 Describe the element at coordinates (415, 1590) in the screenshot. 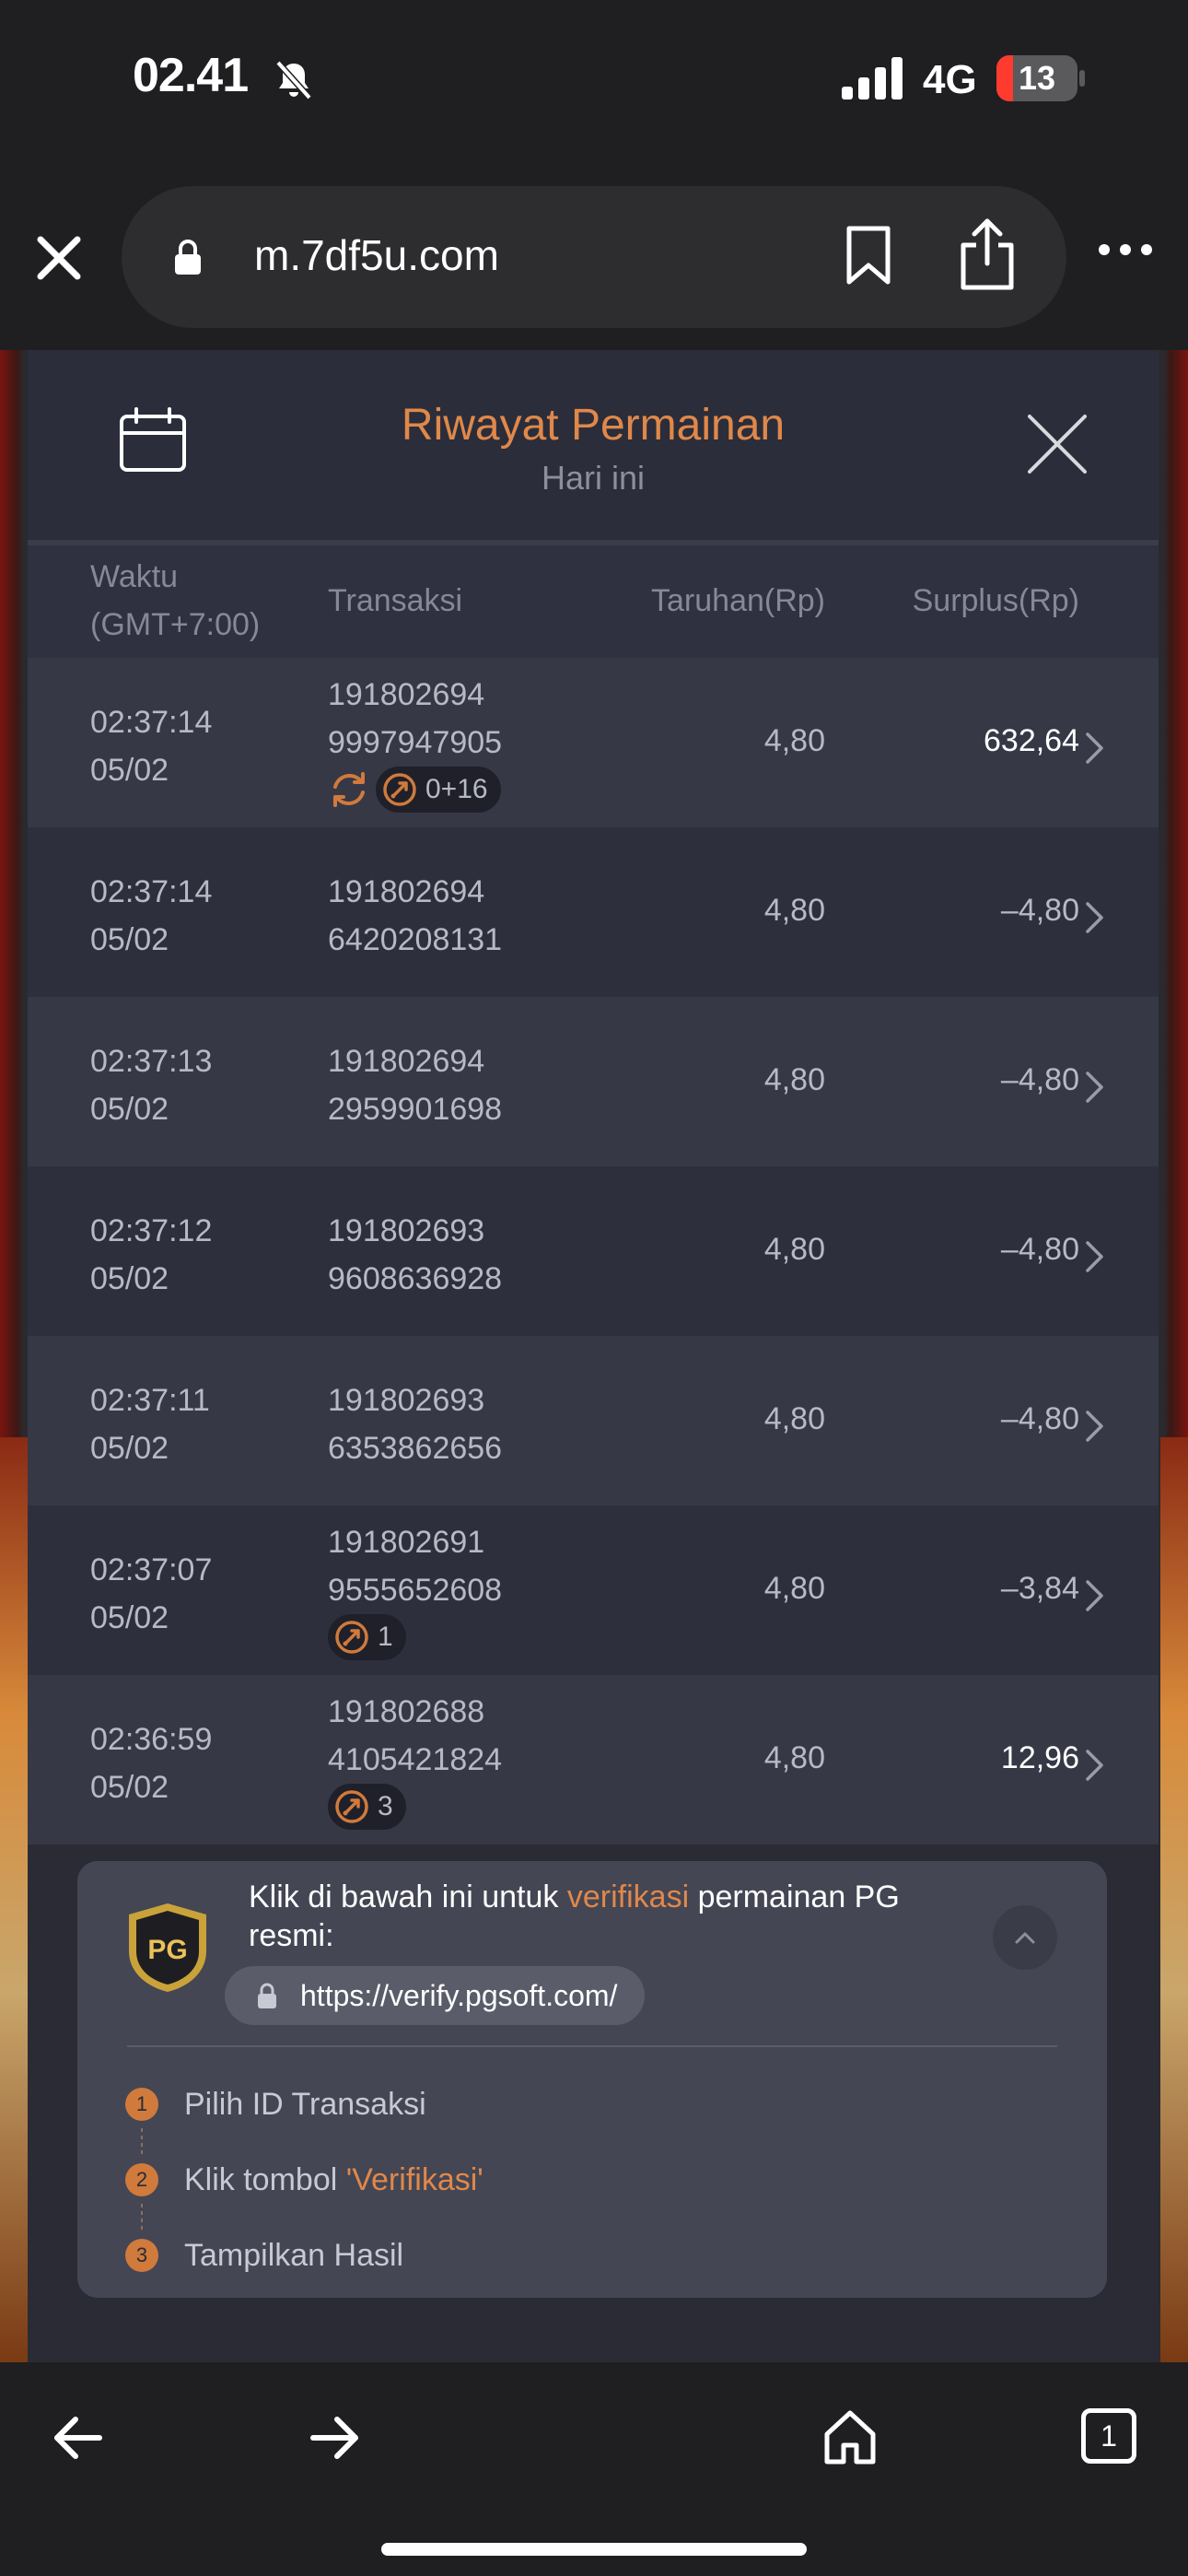

I see `transaction-id-part2: 9555652608` at that location.